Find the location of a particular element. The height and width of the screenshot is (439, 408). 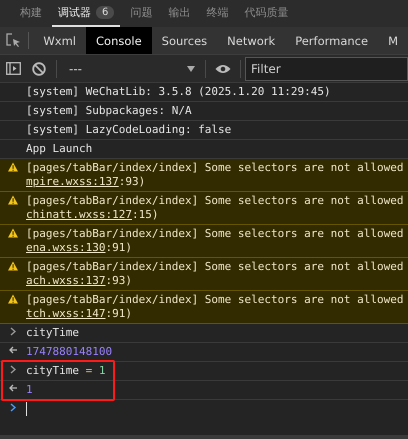

panel-tab: 代码质量 is located at coordinates (266, 13).